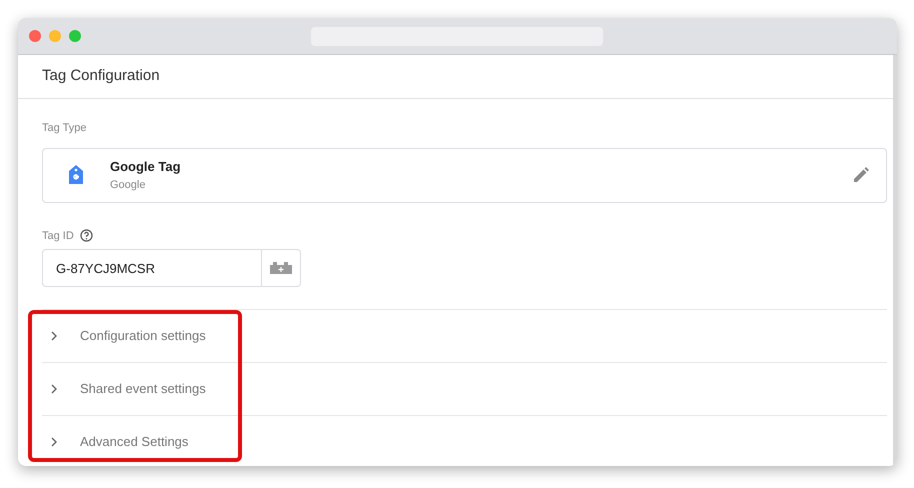  What do you see at coordinates (58, 236) in the screenshot?
I see `field-label: Tag ID` at bounding box center [58, 236].